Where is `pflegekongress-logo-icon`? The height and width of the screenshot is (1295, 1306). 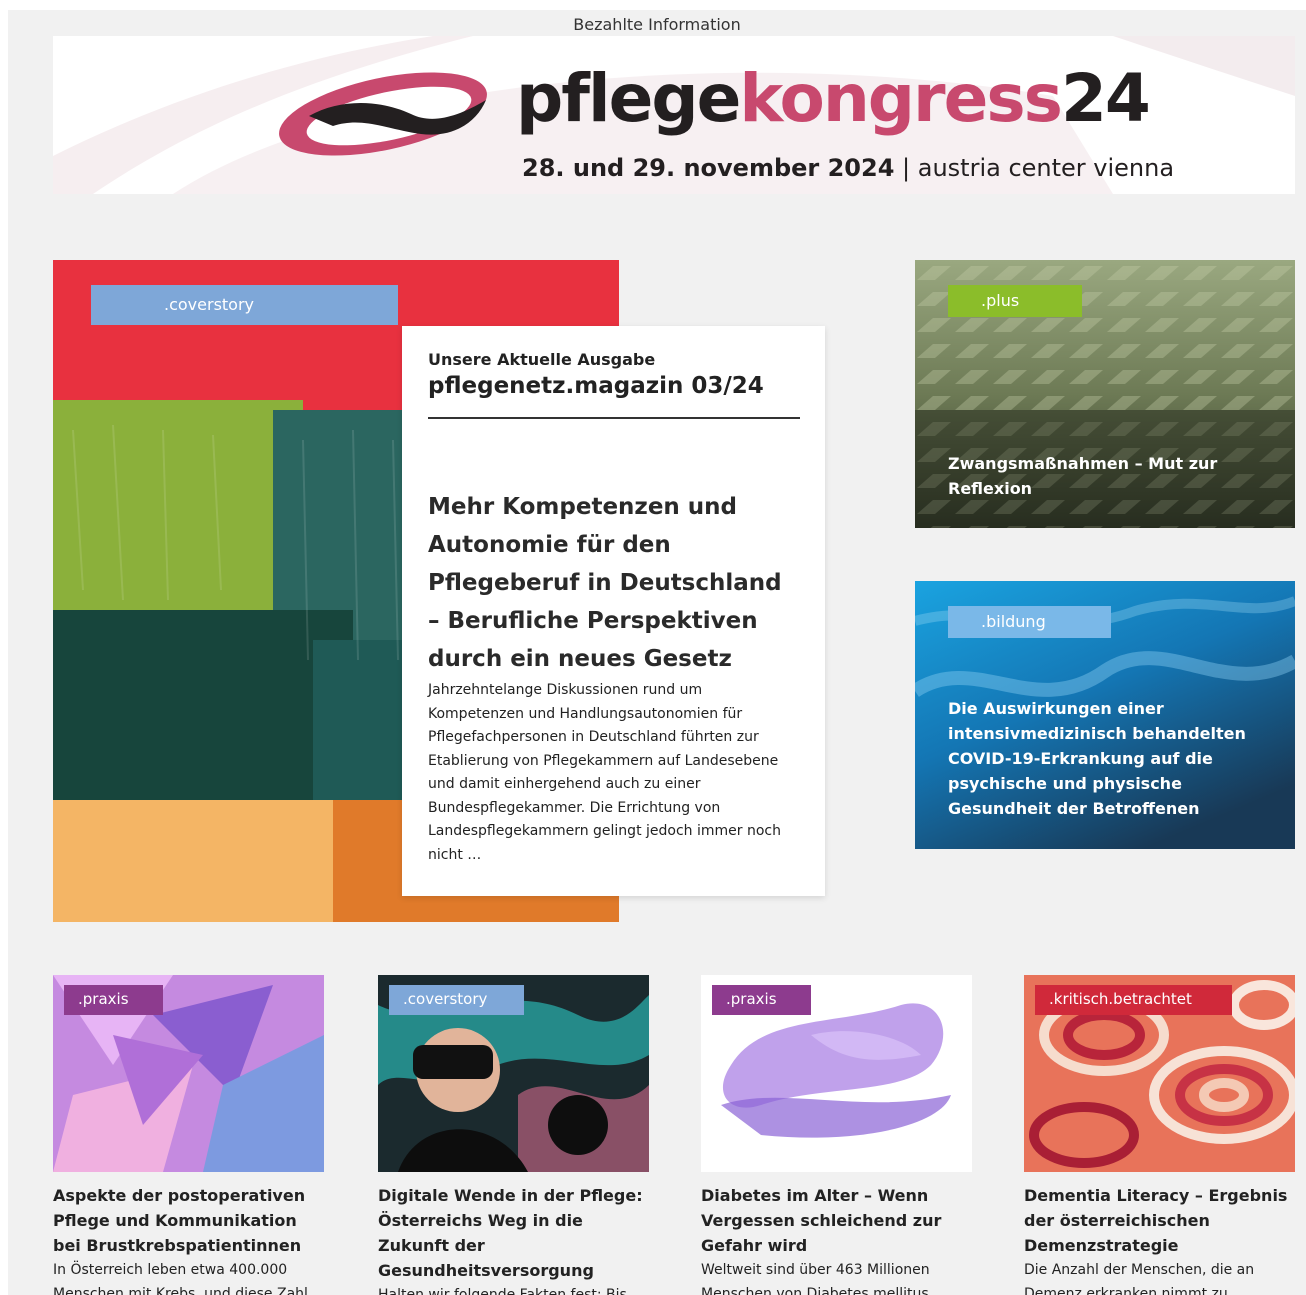
pflegekongress-logo-icon is located at coordinates (383, 114).